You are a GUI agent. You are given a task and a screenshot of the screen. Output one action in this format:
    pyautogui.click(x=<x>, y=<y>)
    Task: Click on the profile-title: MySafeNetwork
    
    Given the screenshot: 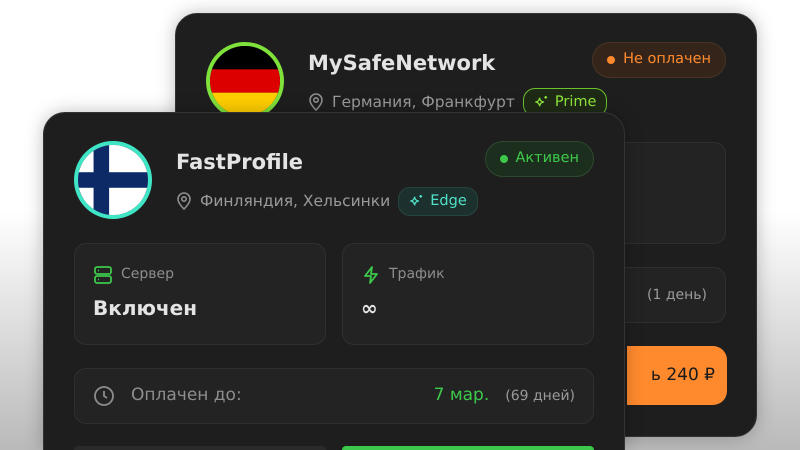 What is the action you would take?
    pyautogui.click(x=402, y=63)
    